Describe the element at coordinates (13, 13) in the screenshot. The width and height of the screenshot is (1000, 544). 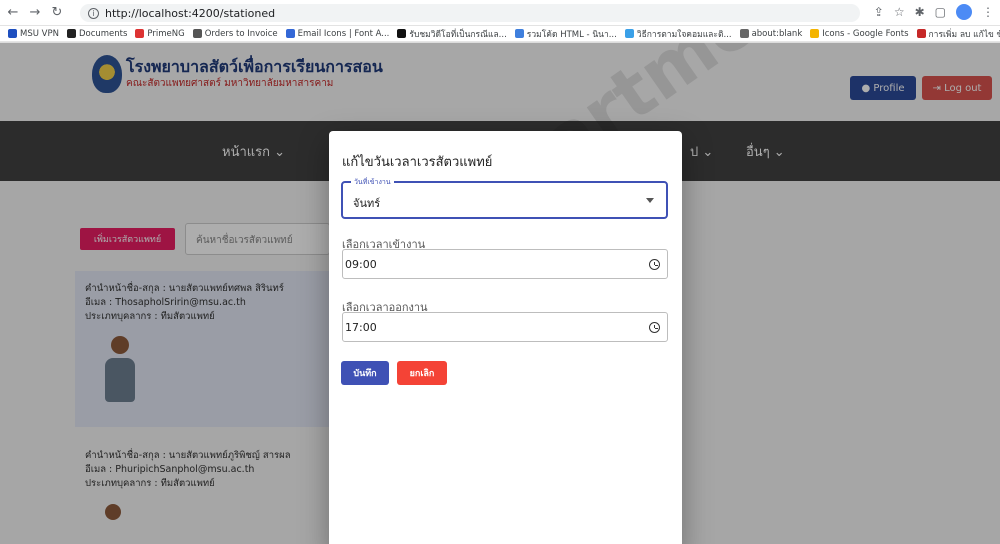
I see `back-icon: ←` at that location.